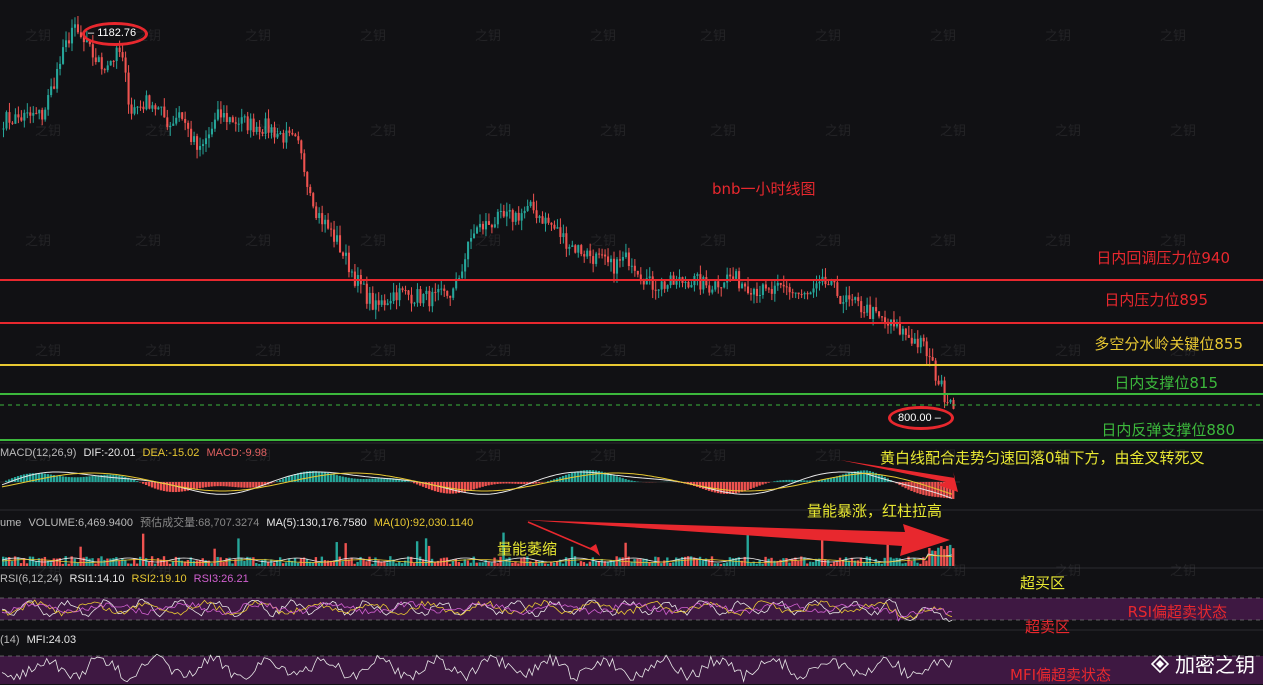 This screenshot has height=685, width=1263. What do you see at coordinates (1042, 582) in the screenshot?
I see `overbought-label: 超买区` at bounding box center [1042, 582].